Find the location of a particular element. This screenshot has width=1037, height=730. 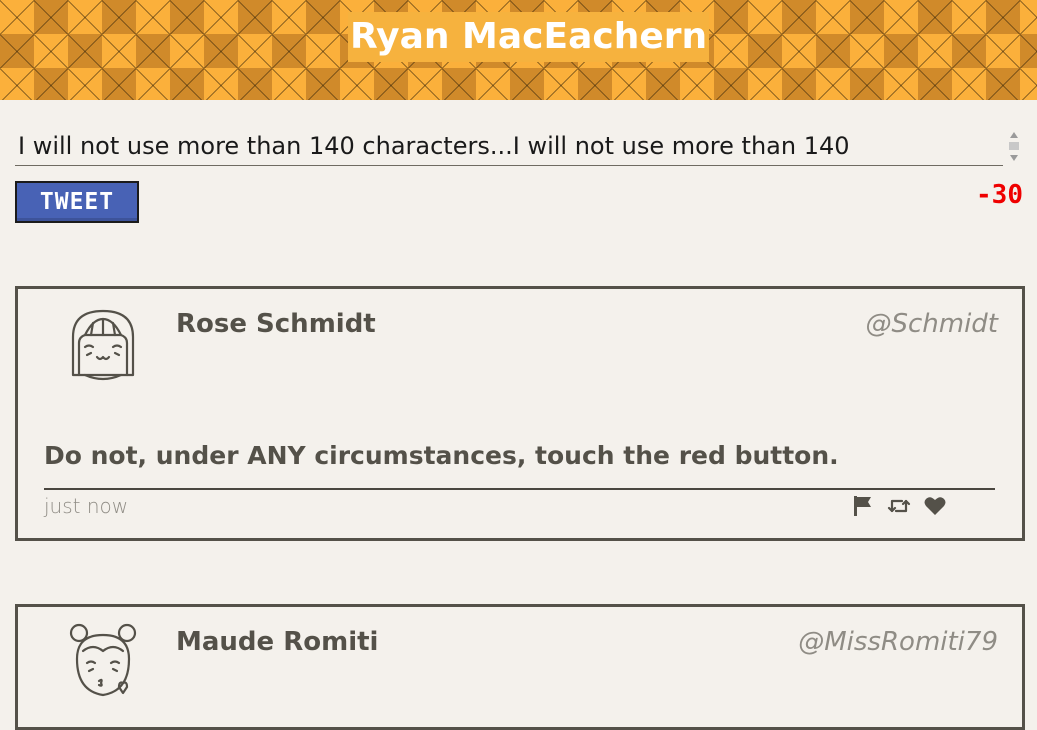

tweet-button: TWEET is located at coordinates (77, 202).